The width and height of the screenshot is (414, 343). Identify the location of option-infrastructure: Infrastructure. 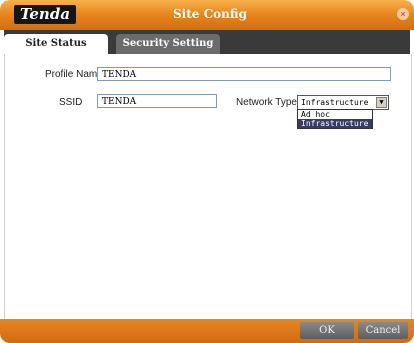
(335, 123).